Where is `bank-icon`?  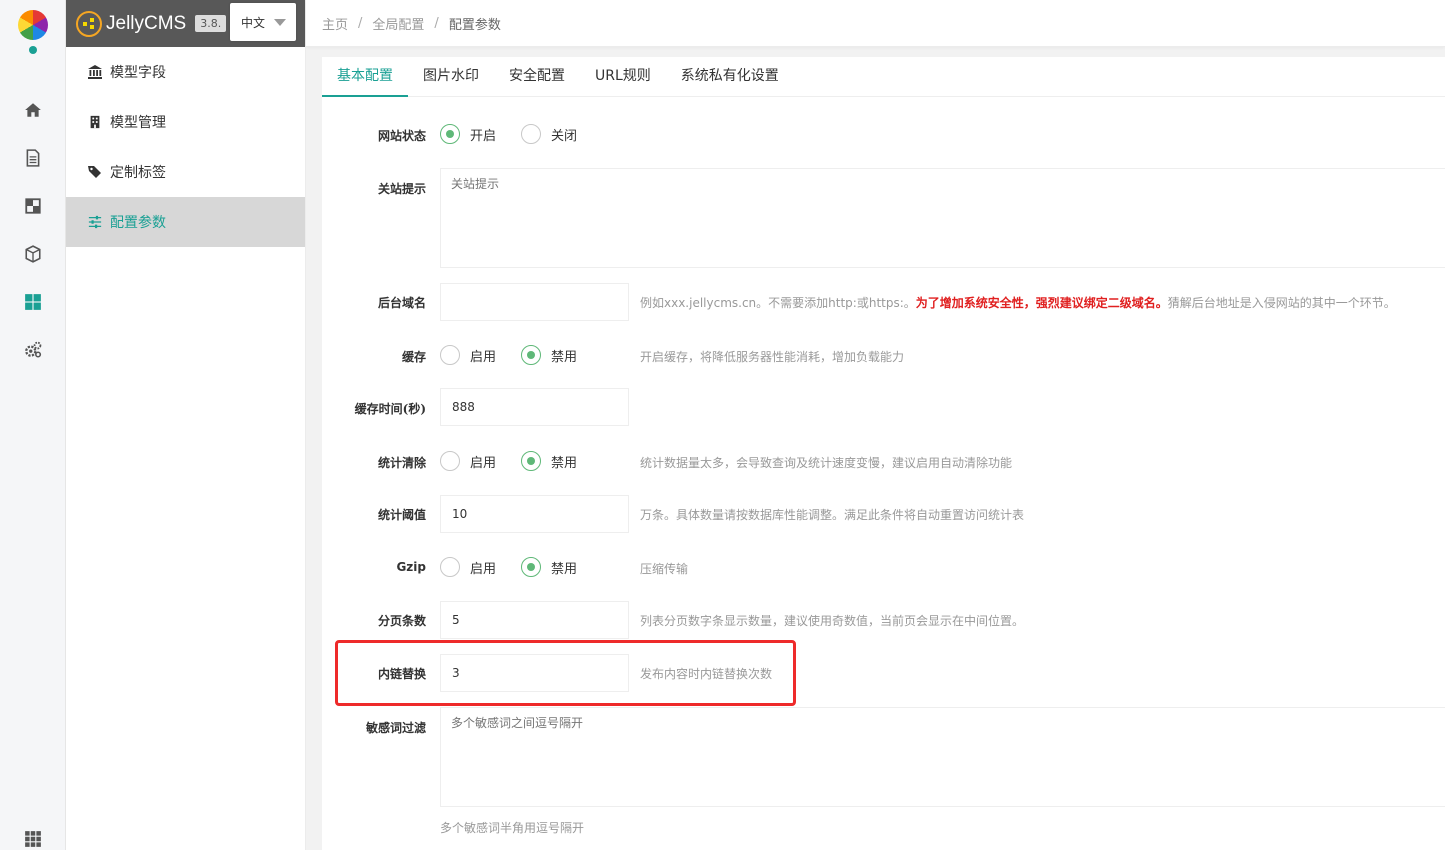
bank-icon is located at coordinates (95, 72).